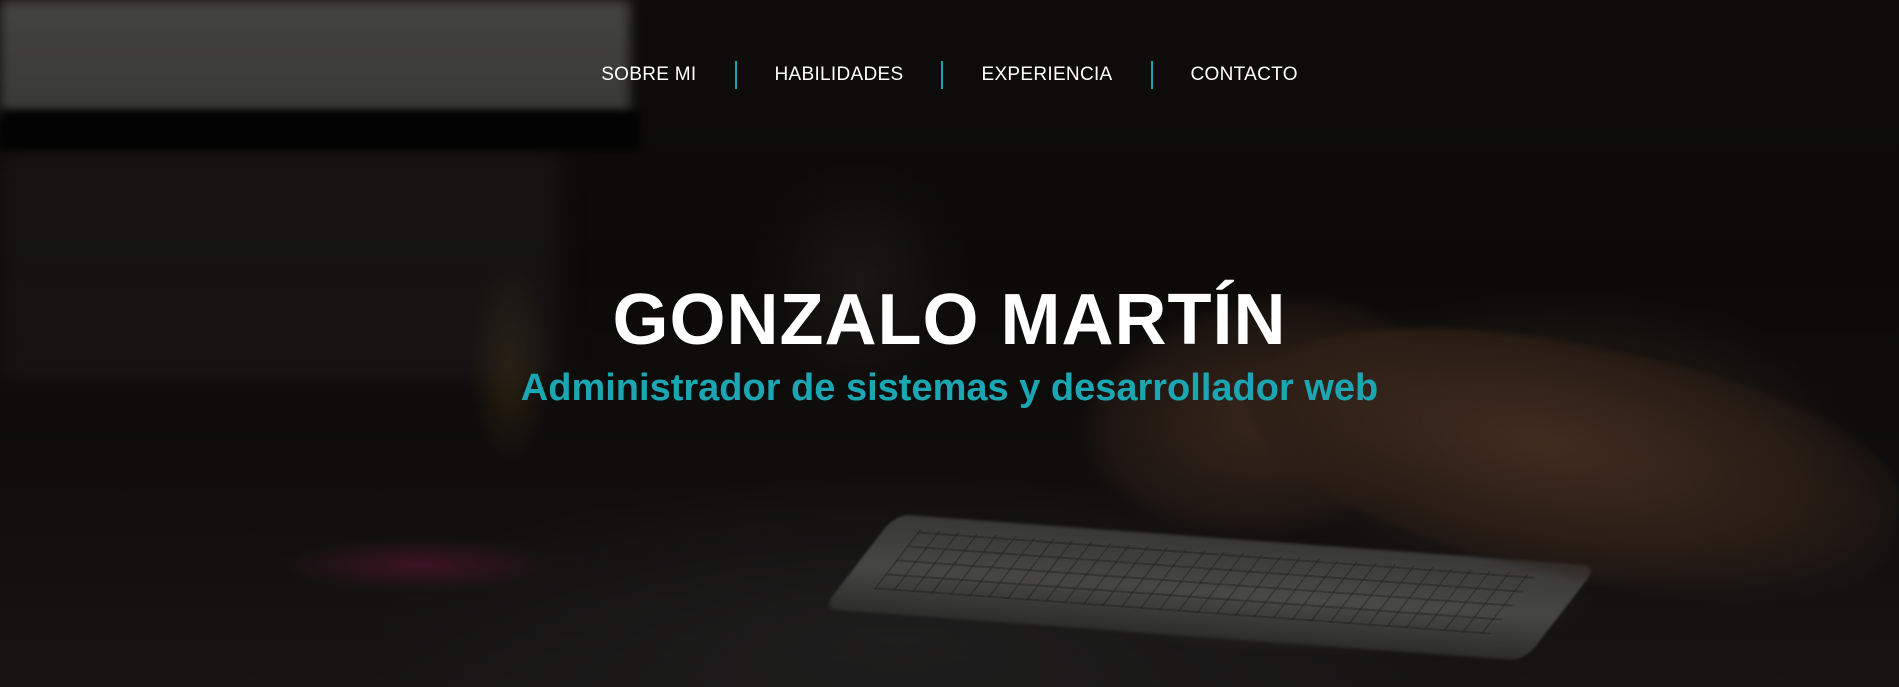  What do you see at coordinates (1244, 75) in the screenshot?
I see `nav-link-contacto: CONTACTO` at bounding box center [1244, 75].